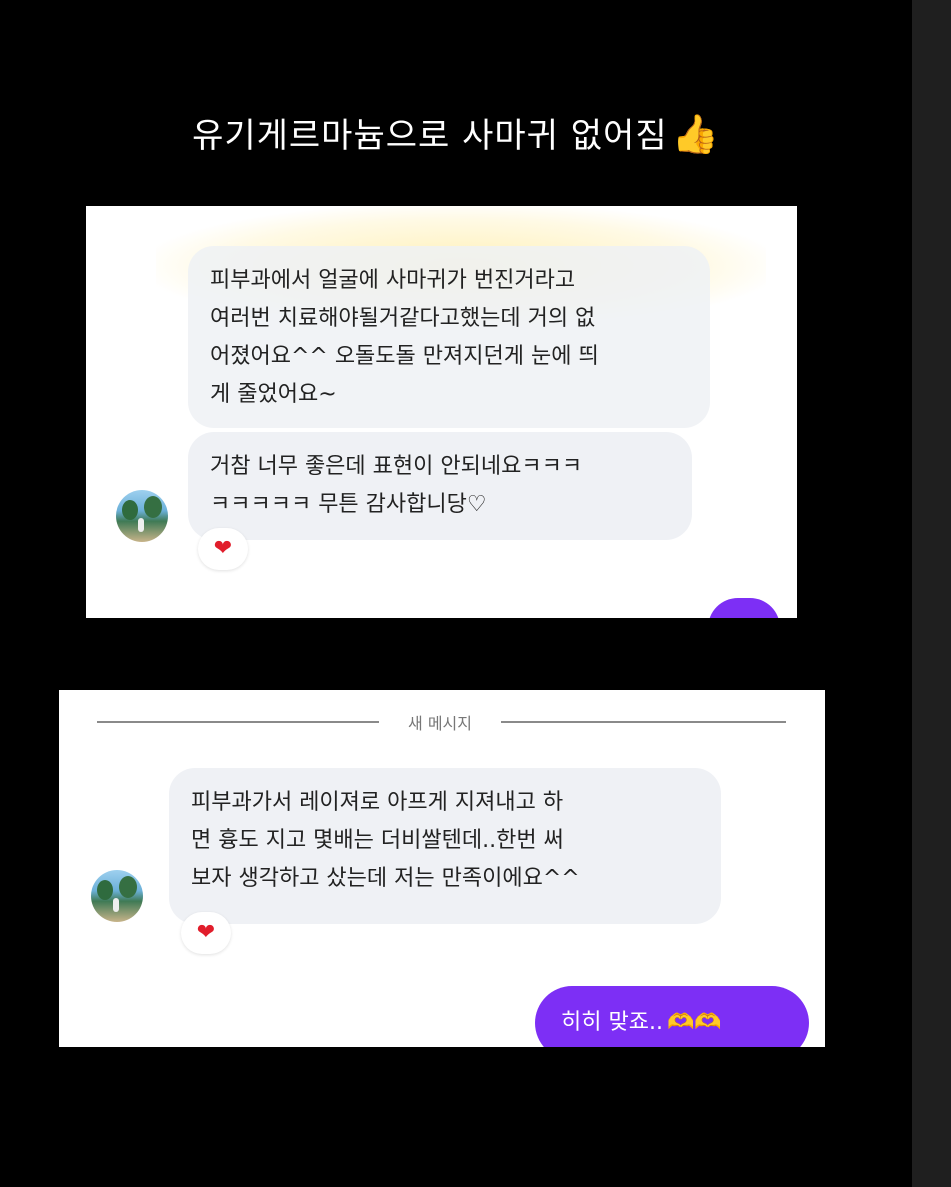 This screenshot has width=951, height=1187. What do you see at coordinates (393, 280) in the screenshot?
I see `message-line: 피부과에서 얼굴에 사마귀가 번진거라고` at bounding box center [393, 280].